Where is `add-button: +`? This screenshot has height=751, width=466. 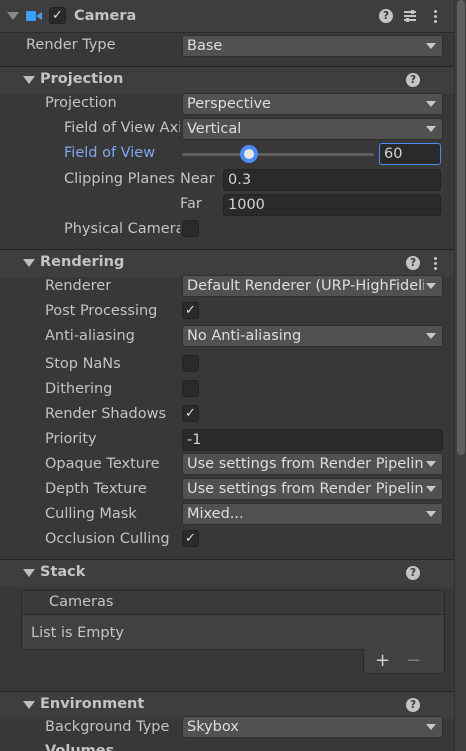 add-button: + is located at coordinates (382, 660).